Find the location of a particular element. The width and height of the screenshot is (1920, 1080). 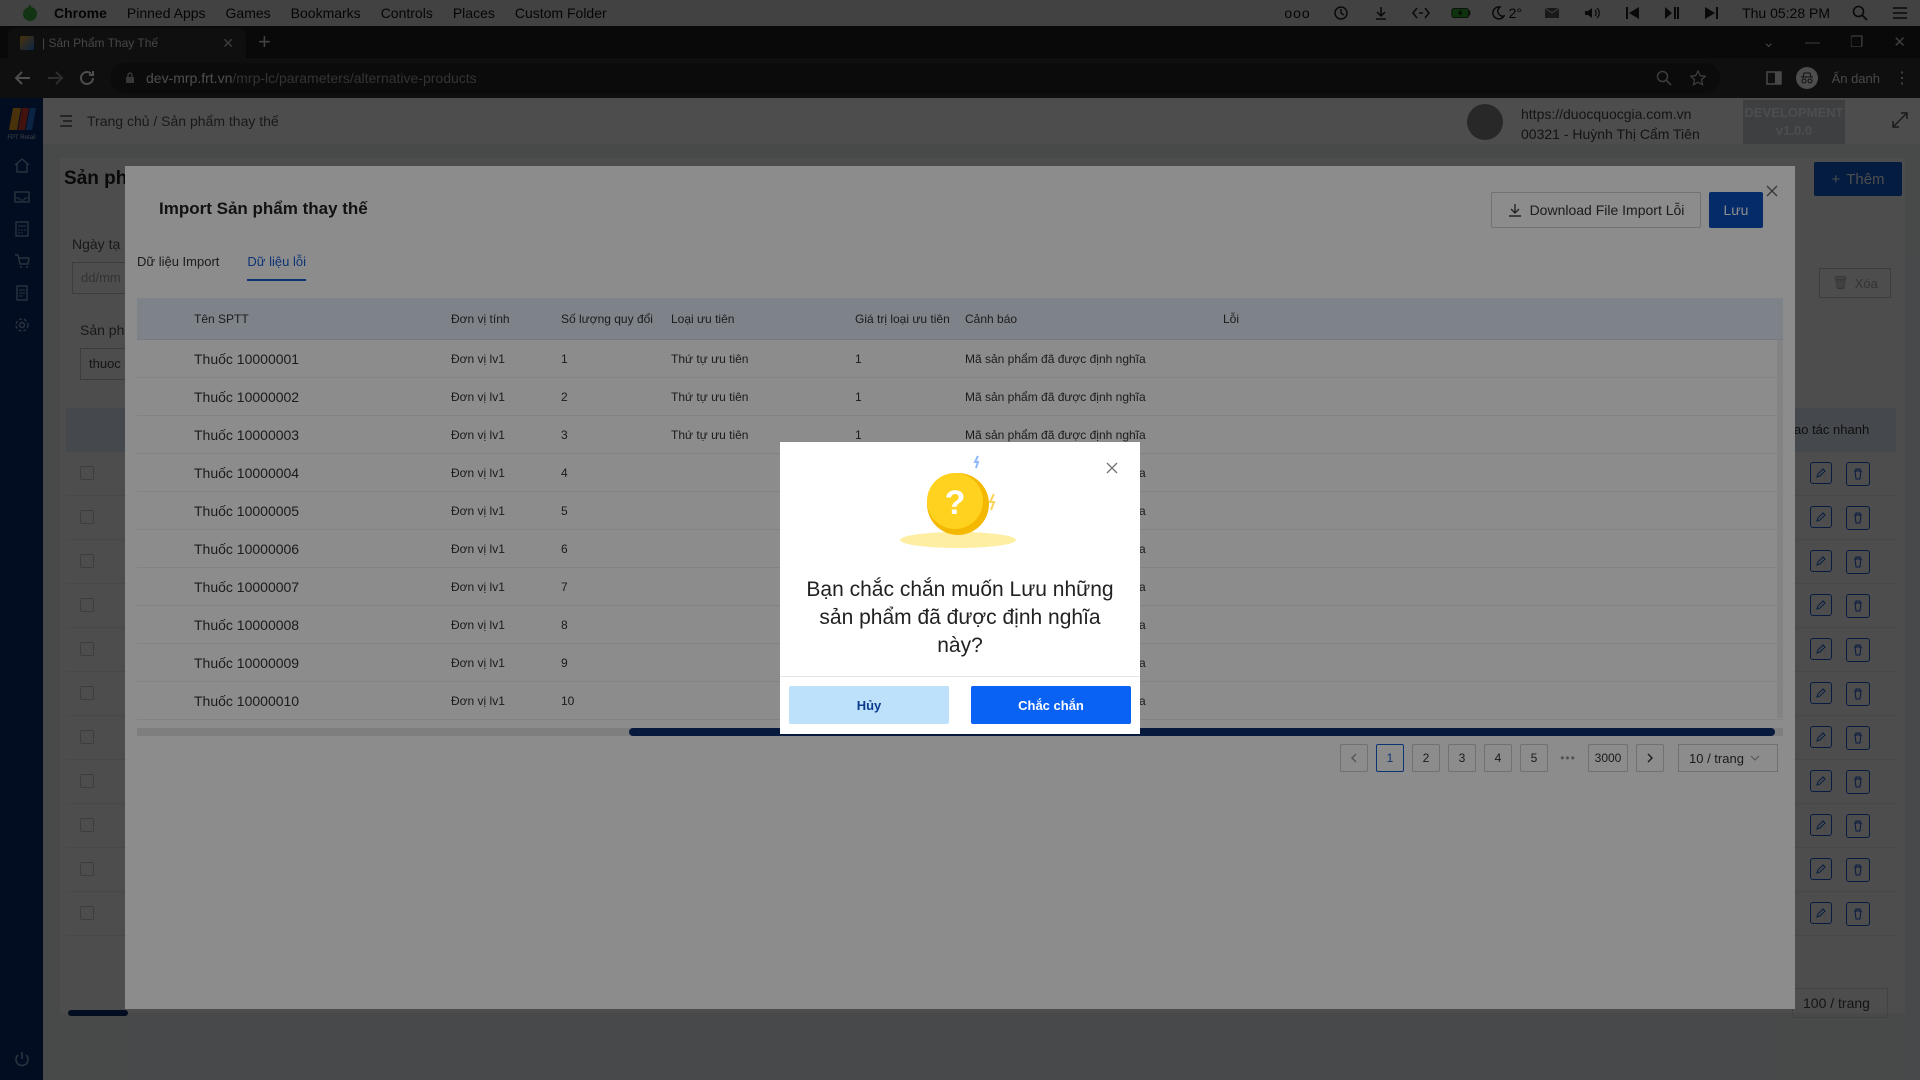

cancel-button: Hủy is located at coordinates (869, 705).